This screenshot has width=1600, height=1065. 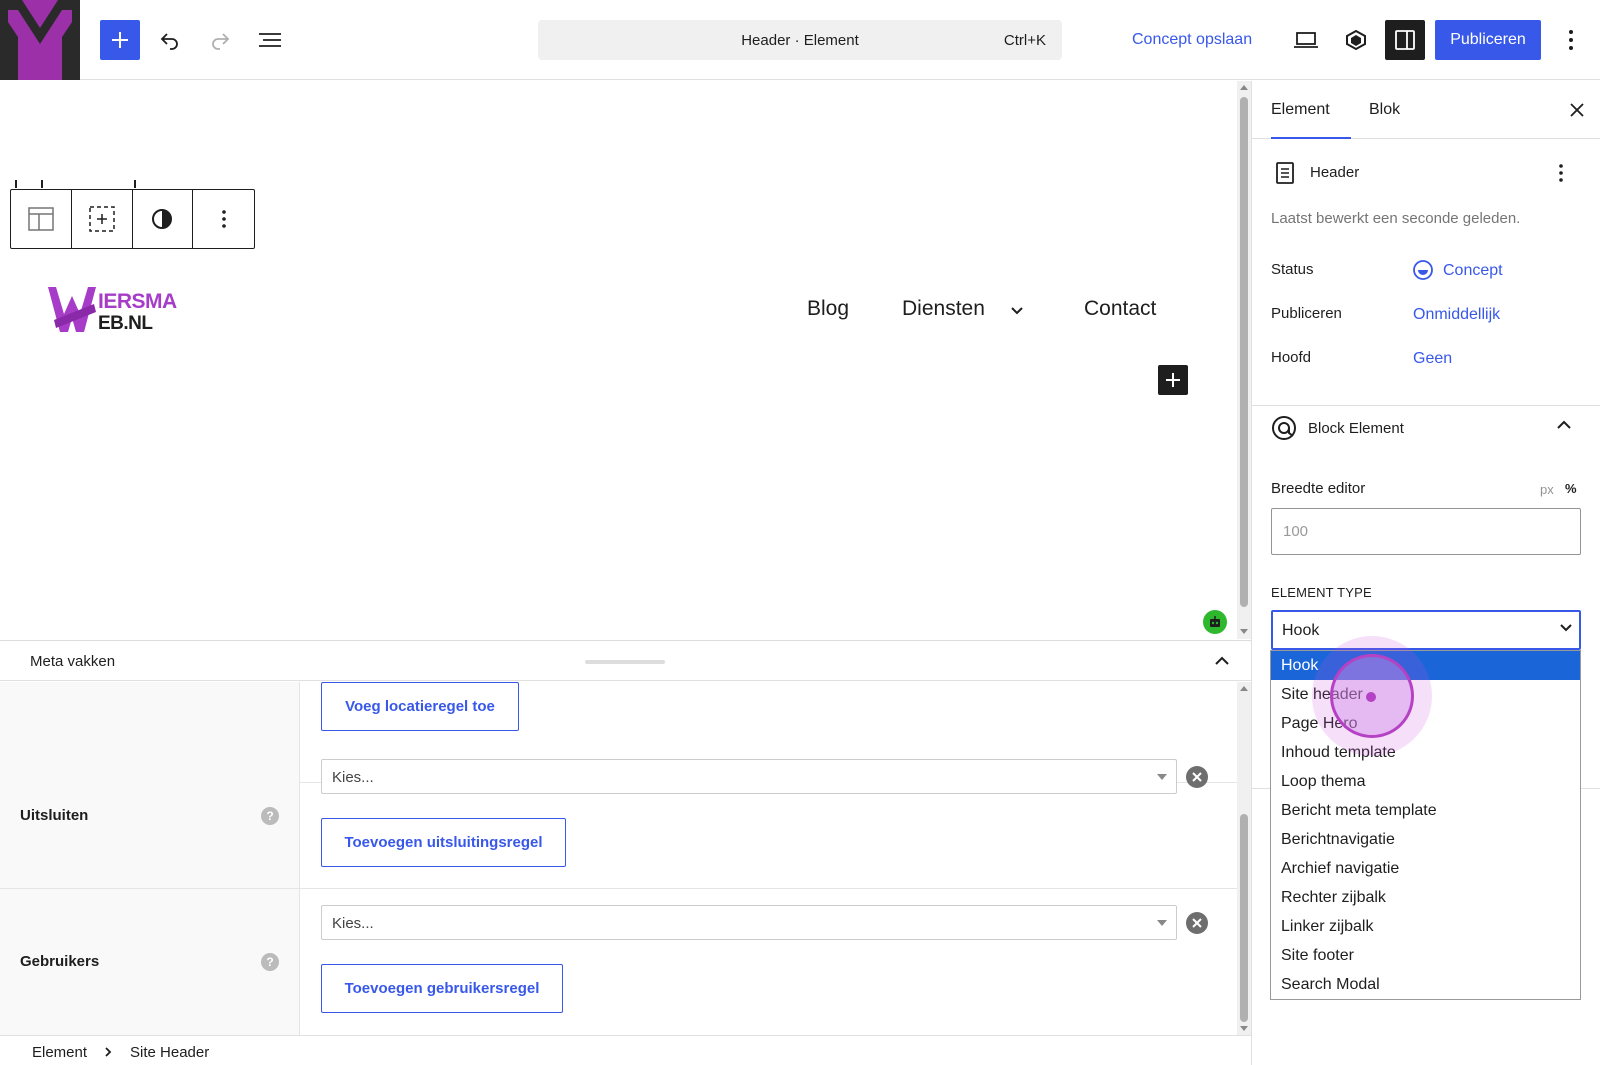 What do you see at coordinates (1291, 357) in the screenshot?
I see `parent-label: Hoofd` at bounding box center [1291, 357].